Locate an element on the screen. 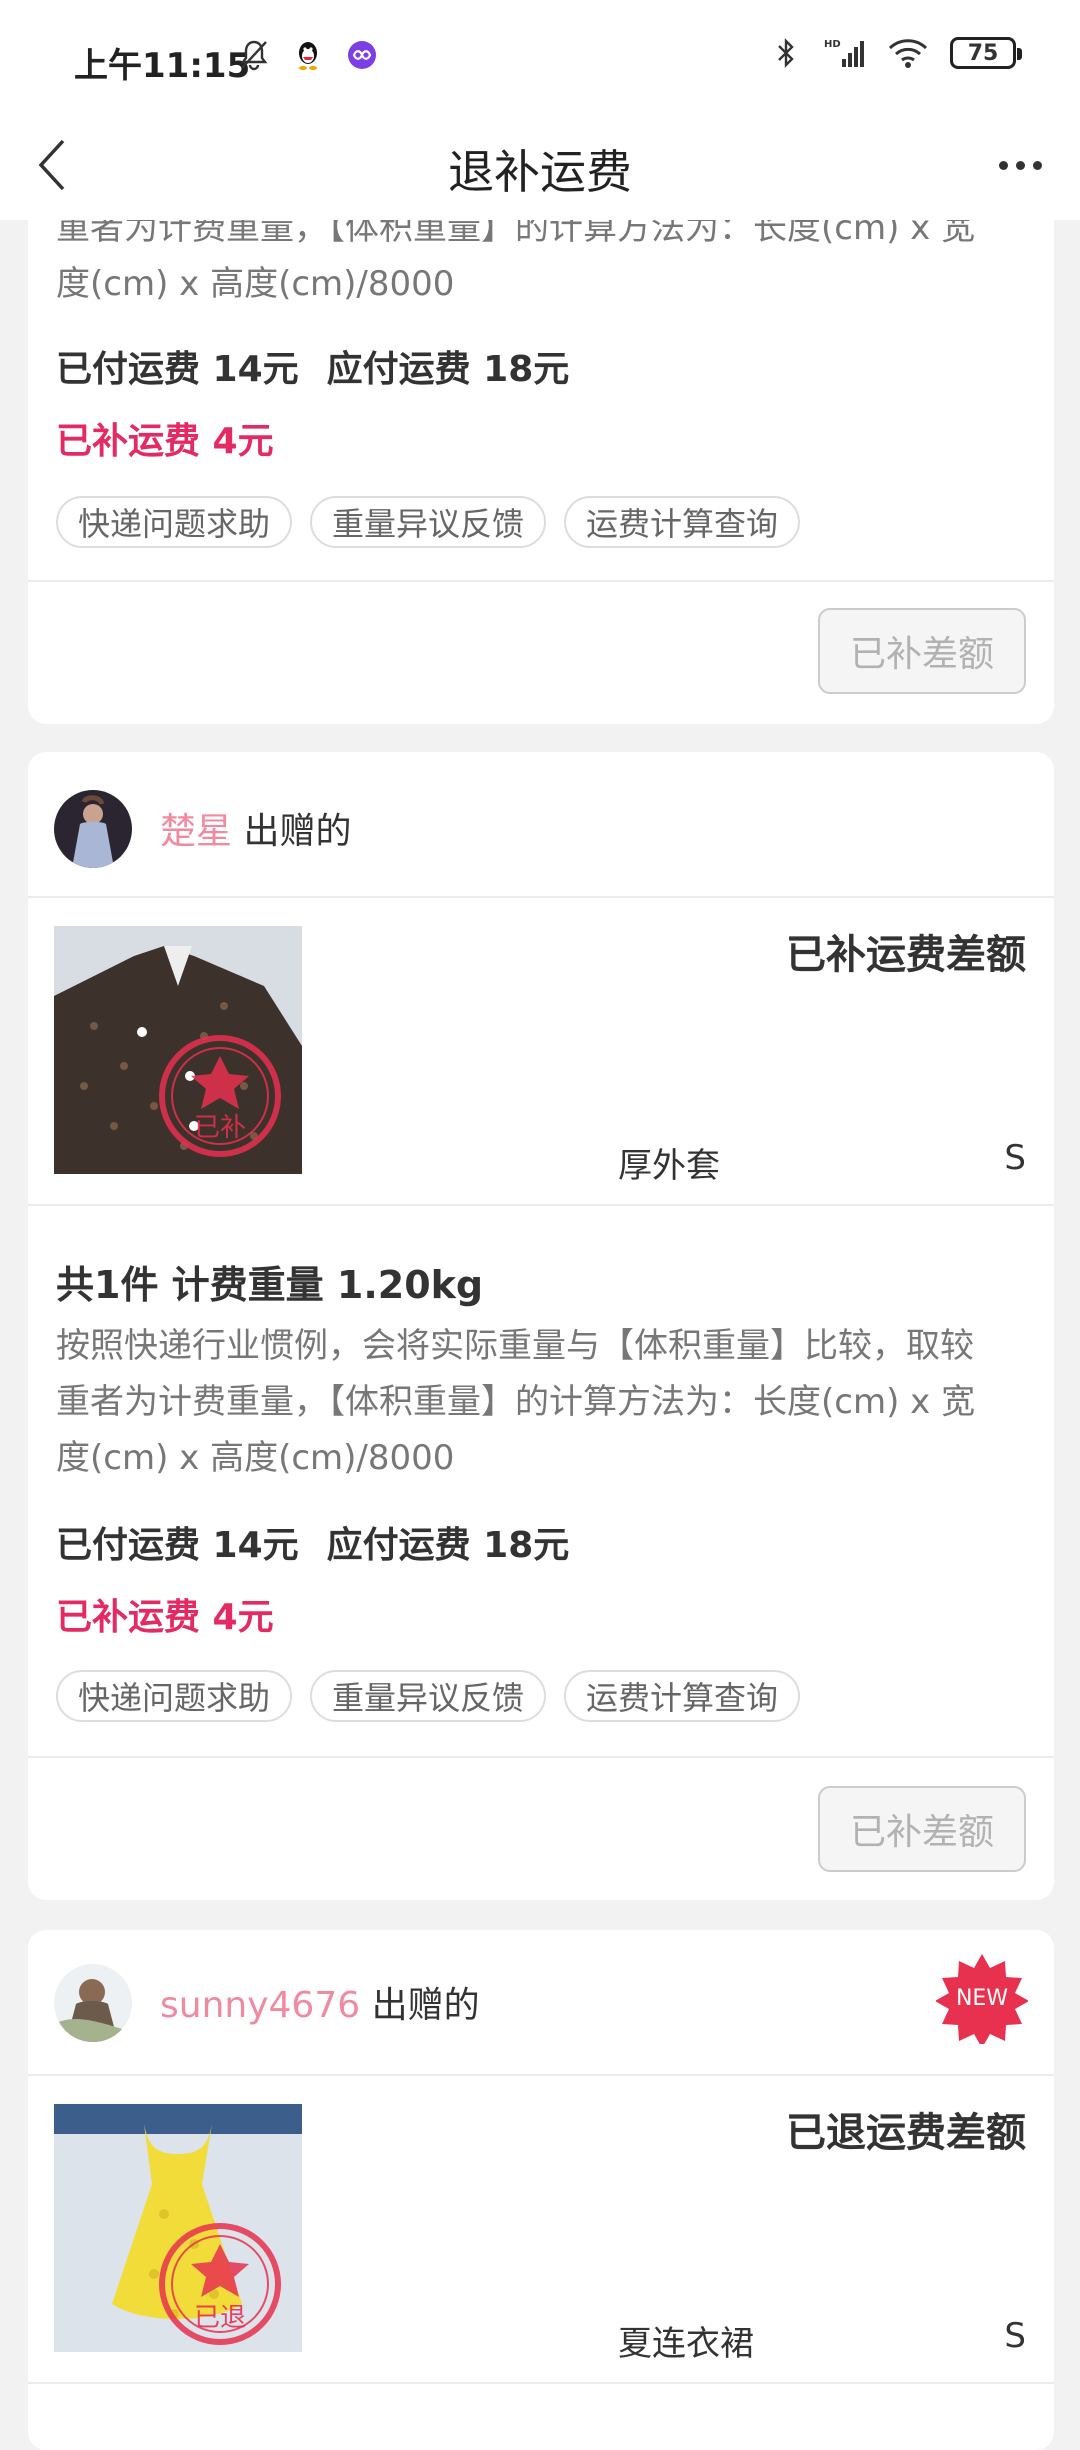 The image size is (1080, 2450). bell-muted-icon is located at coordinates (254, 55).